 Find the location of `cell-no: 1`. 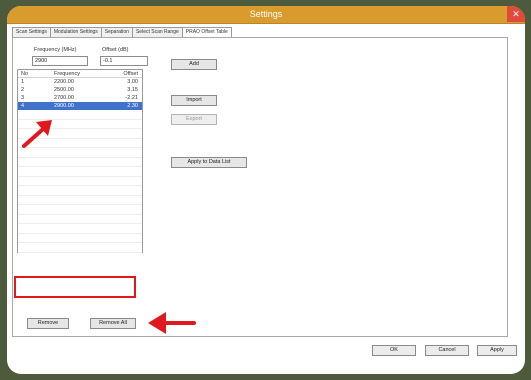

cell-no: 1 is located at coordinates (23, 82).